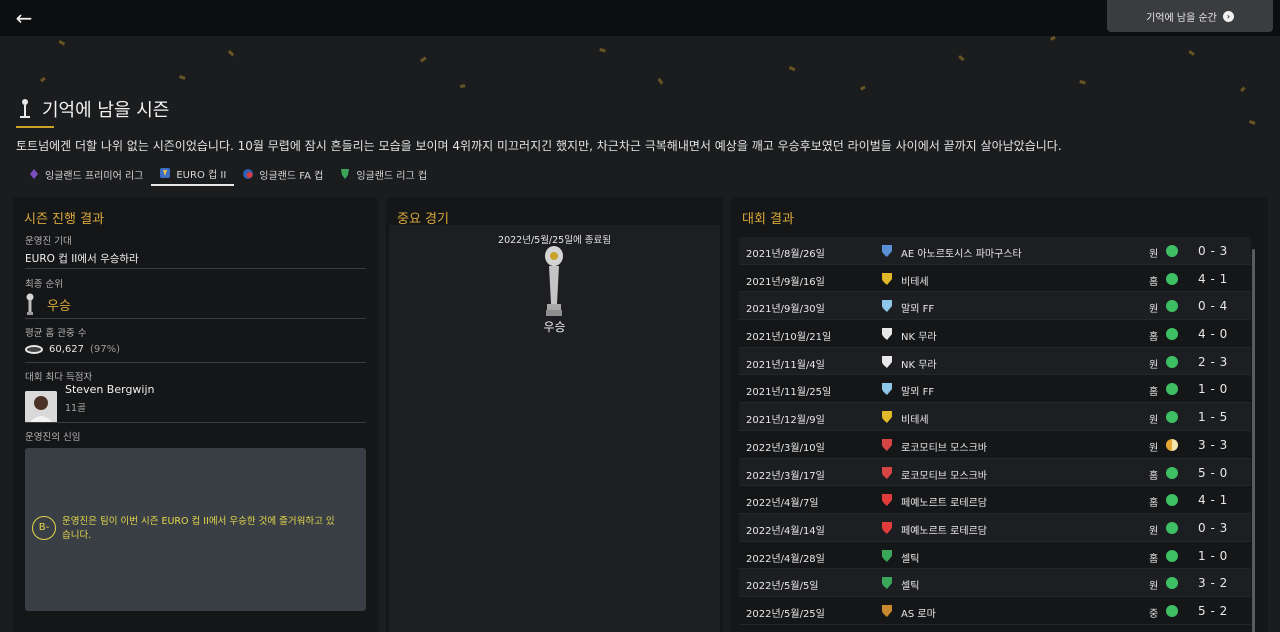  What do you see at coordinates (918, 612) in the screenshot?
I see `opponent-name: AS 로마` at bounding box center [918, 612].